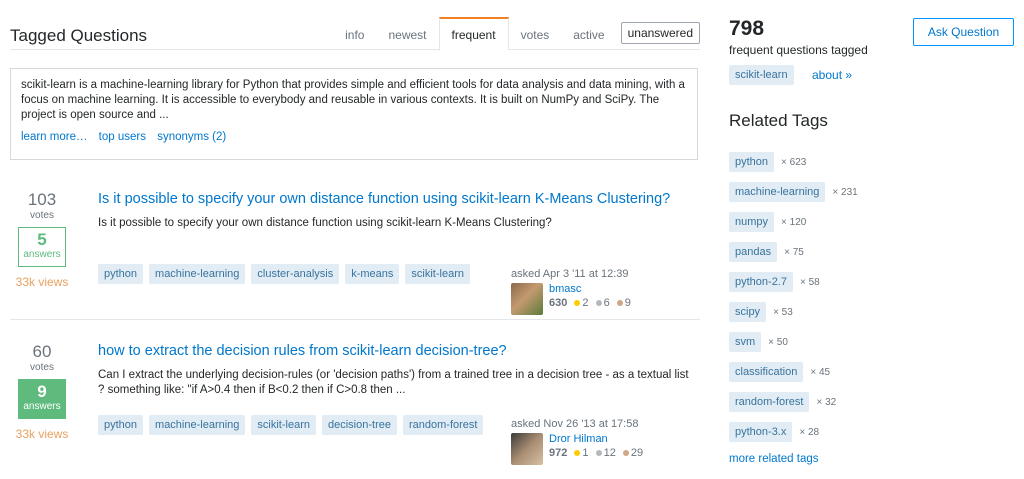 The height and width of the screenshot is (479, 1024). I want to click on question-owner: asked Apr 3 '11 at 12:39 bmasc 630 2 6 9, so click(596, 291).